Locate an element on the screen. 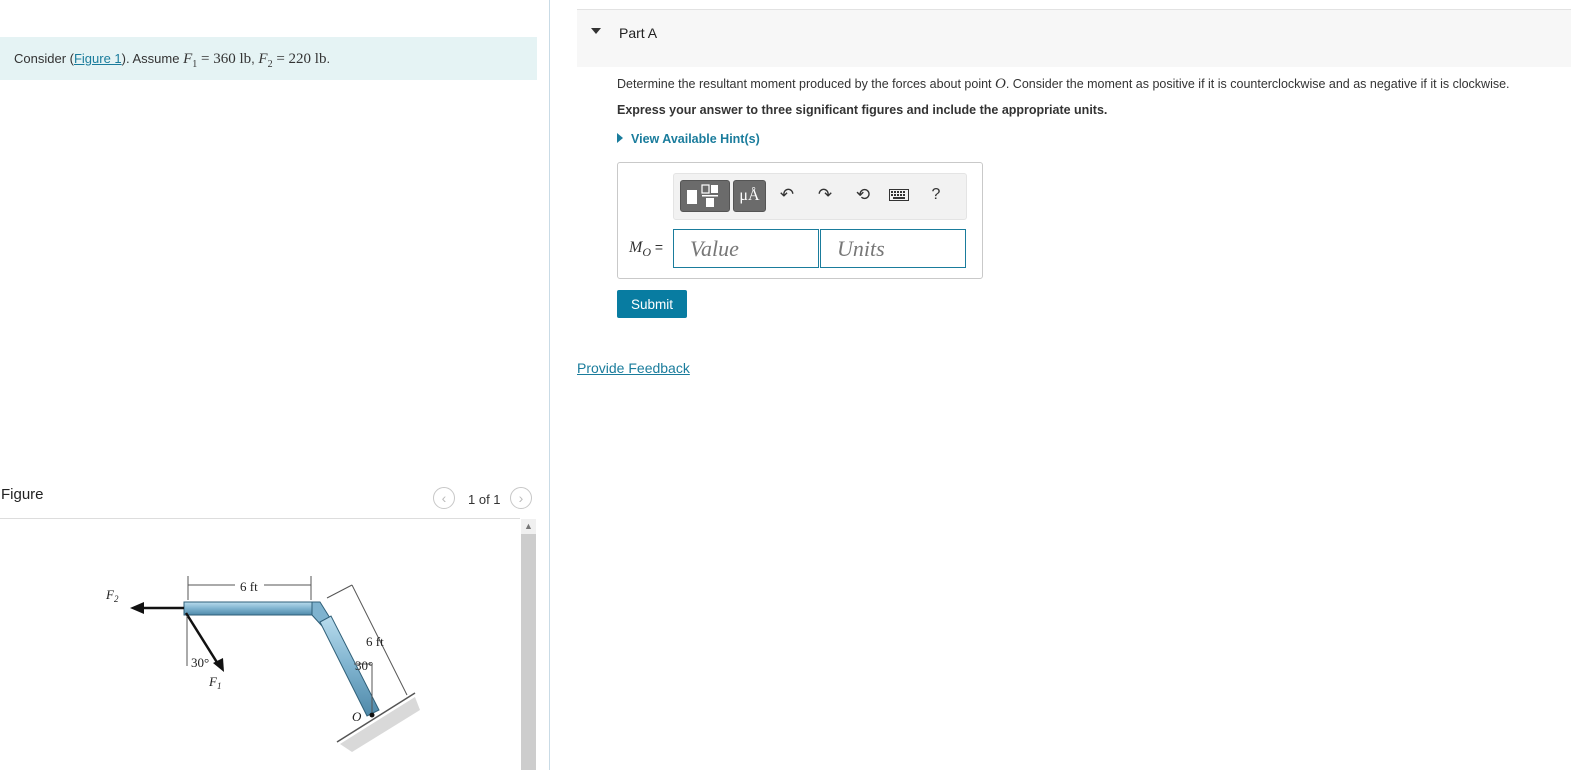  label-angle-left: 30° is located at coordinates (200, 662).